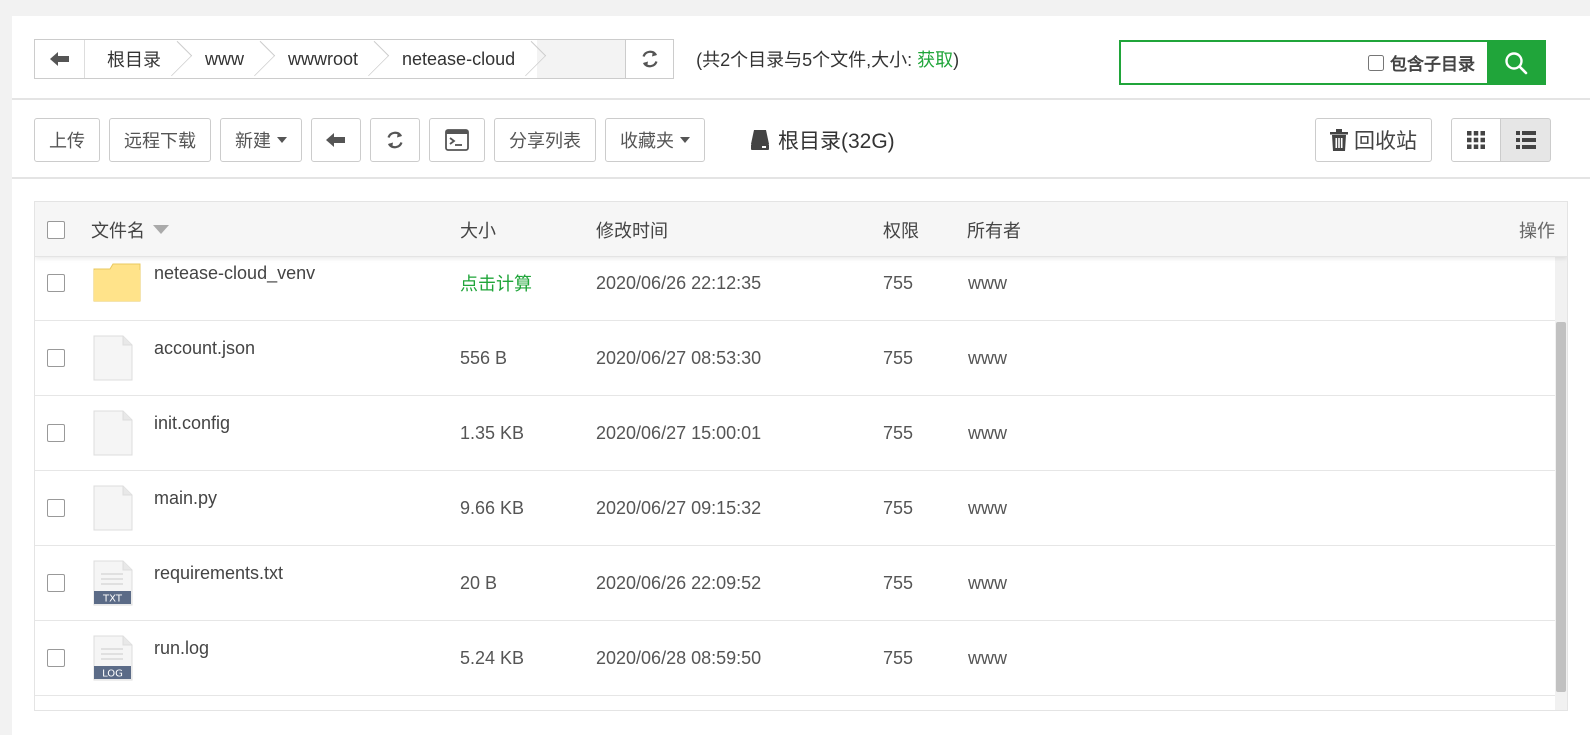 The height and width of the screenshot is (735, 1590). What do you see at coordinates (956, 60) in the screenshot?
I see `summary-suffix: )` at bounding box center [956, 60].